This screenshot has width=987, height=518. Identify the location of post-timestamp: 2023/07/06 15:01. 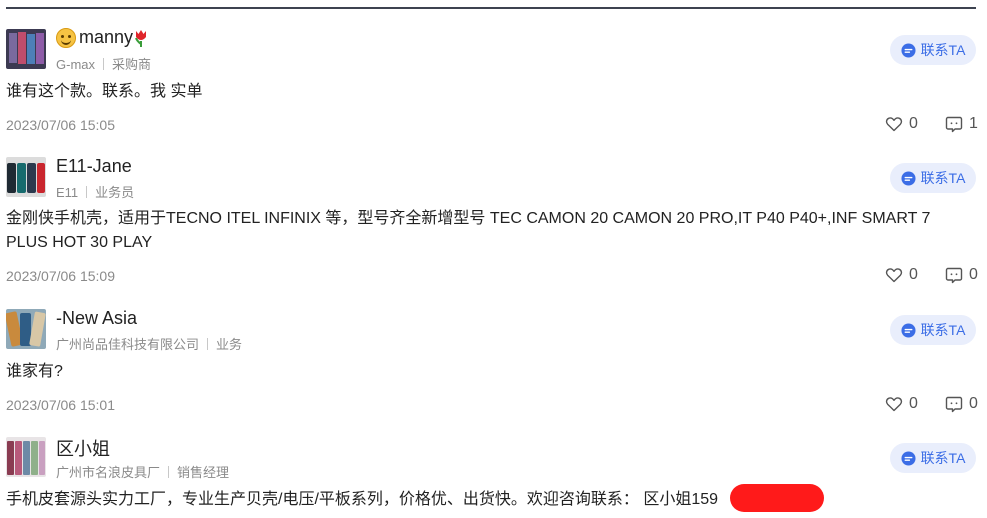
(60, 405).